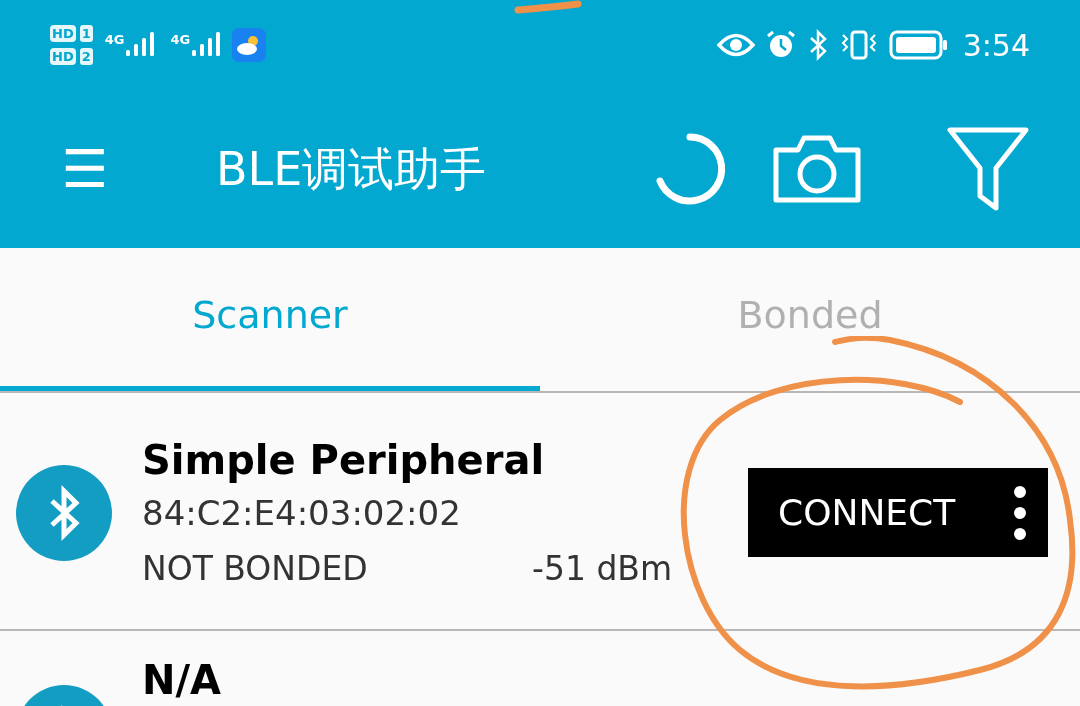  Describe the element at coordinates (86, 56) in the screenshot. I see `sim-slot: 2` at that location.